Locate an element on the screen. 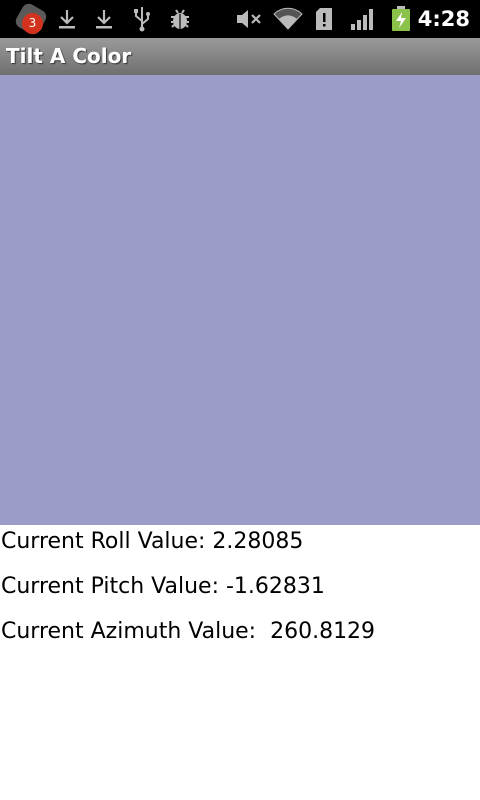 The height and width of the screenshot is (800, 480). notification-count-badge: 3 is located at coordinates (32, 23).